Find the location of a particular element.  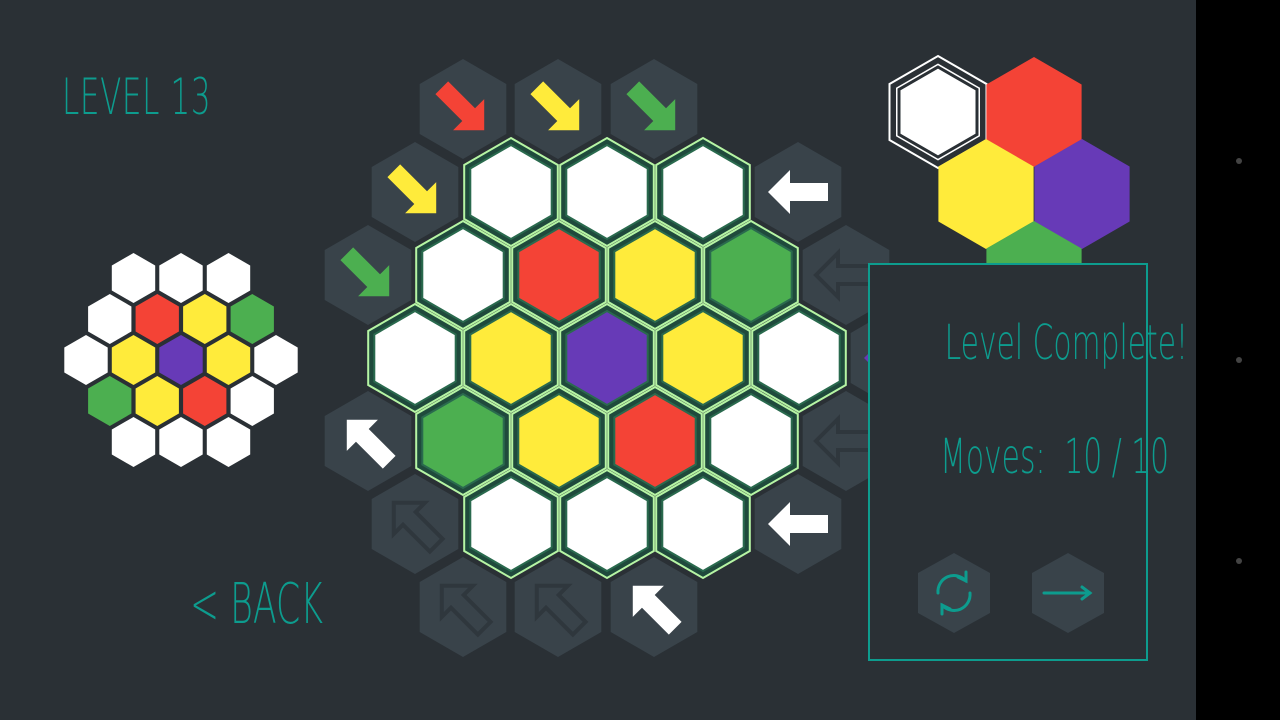

nav-dot-bottom is located at coordinates (1239, 561).